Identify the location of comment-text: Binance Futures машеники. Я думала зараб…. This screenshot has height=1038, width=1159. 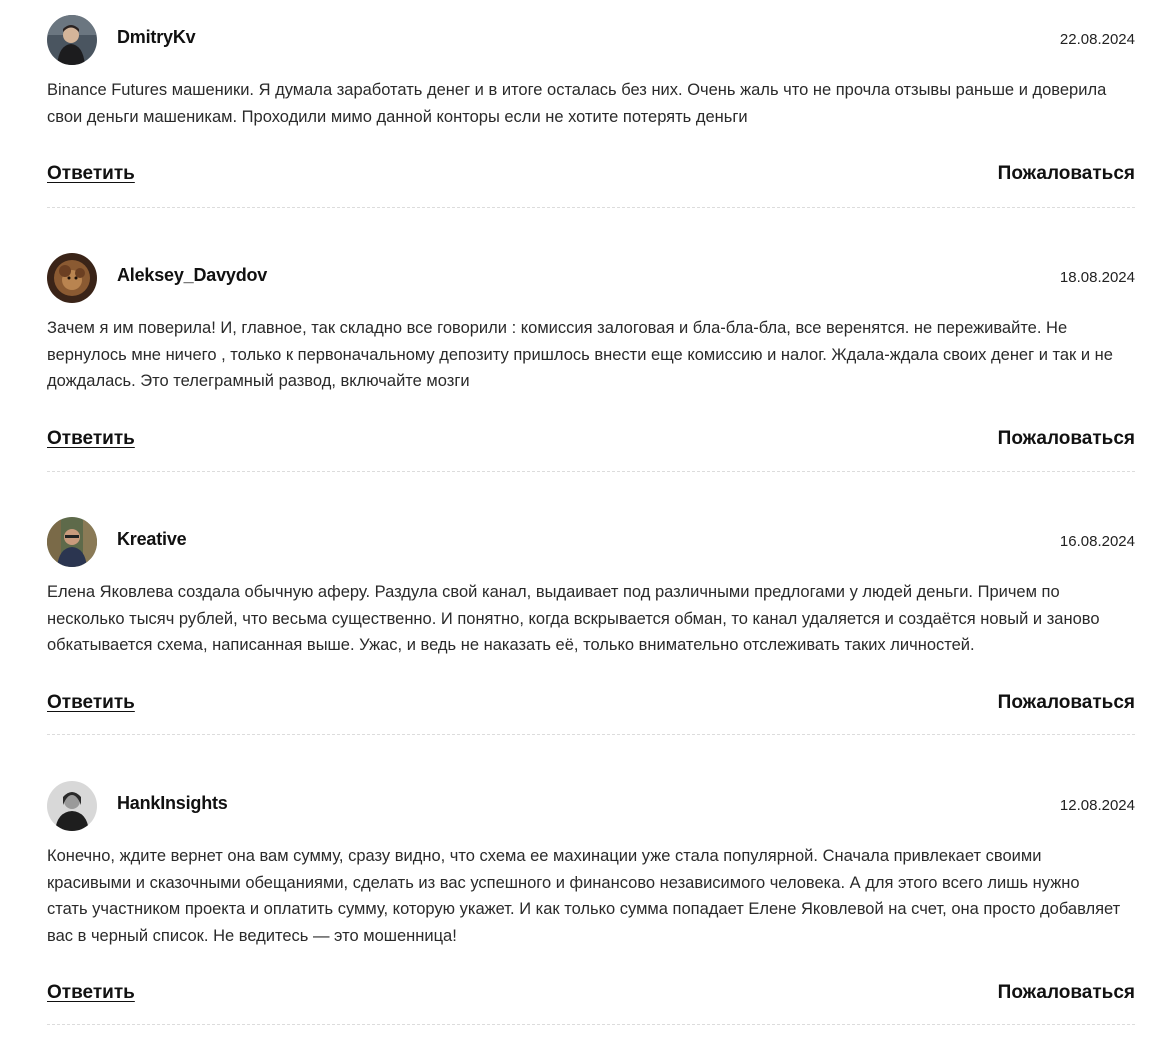
(577, 103).